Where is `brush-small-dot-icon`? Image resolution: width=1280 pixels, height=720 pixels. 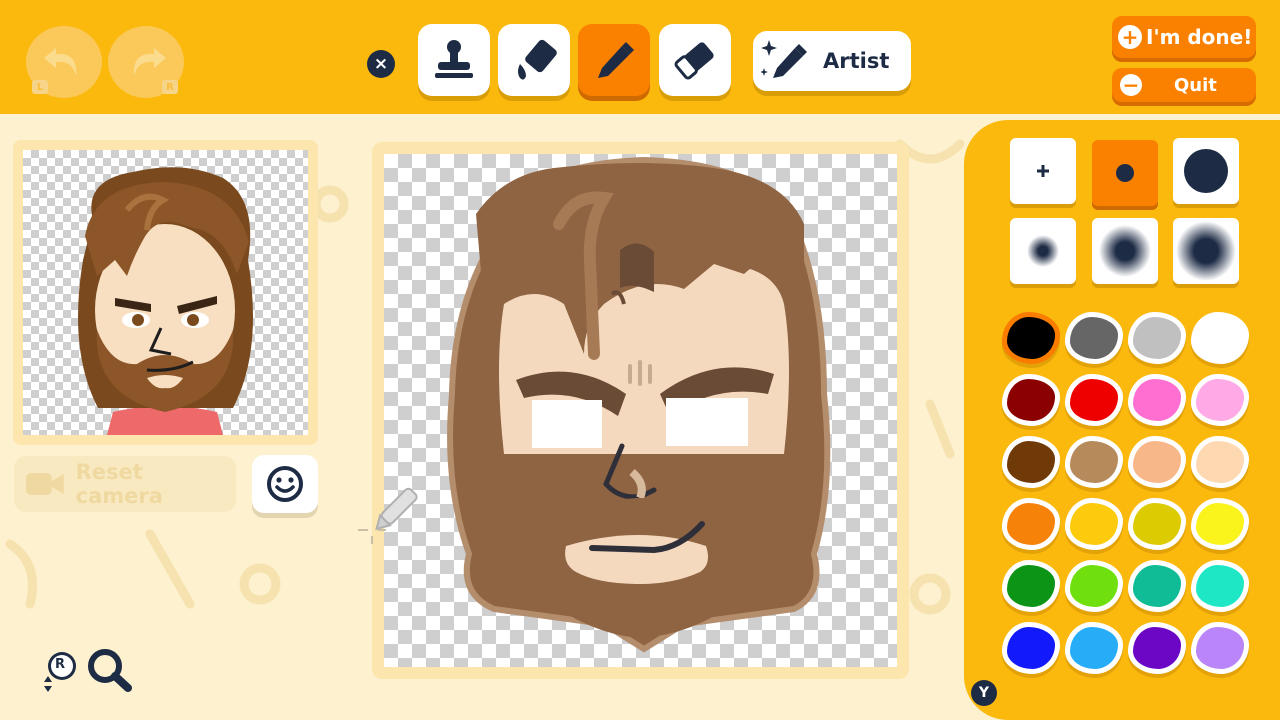
brush-small-dot-icon is located at coordinates (1043, 171).